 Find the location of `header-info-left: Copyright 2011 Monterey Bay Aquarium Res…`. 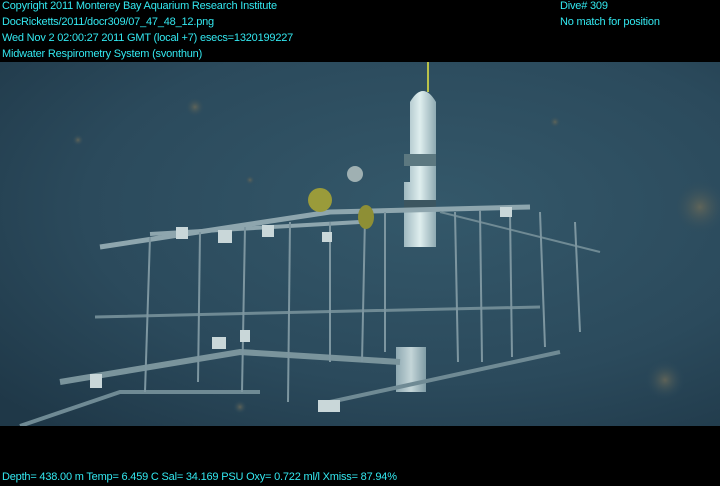

header-info-left: Copyright 2011 Monterey Bay Aquarium Res… is located at coordinates (147, 31).